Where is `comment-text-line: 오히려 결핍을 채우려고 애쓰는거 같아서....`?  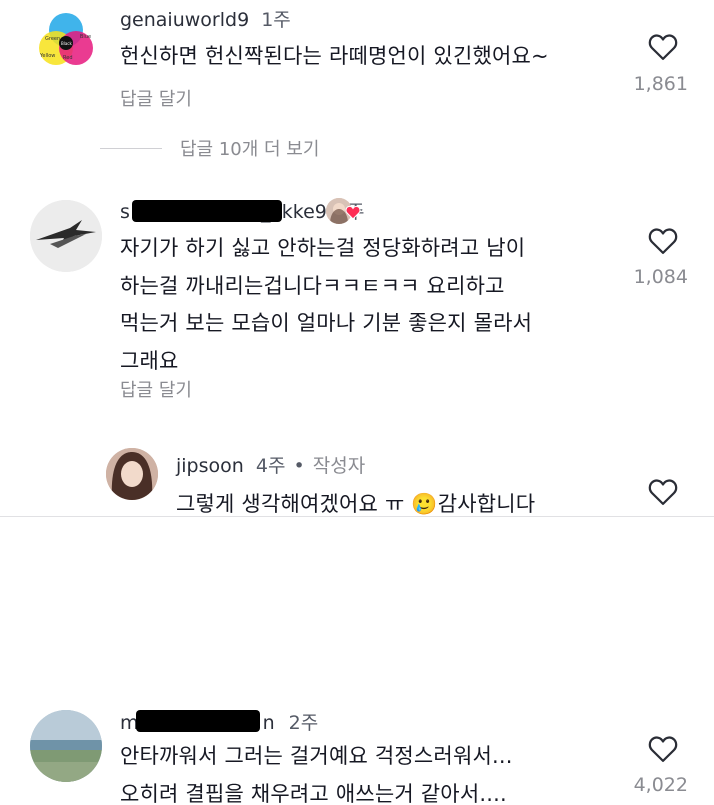
comment-text-line: 오히려 결핍을 채우려고 애쓰는거 같아서.... is located at coordinates (313, 793).